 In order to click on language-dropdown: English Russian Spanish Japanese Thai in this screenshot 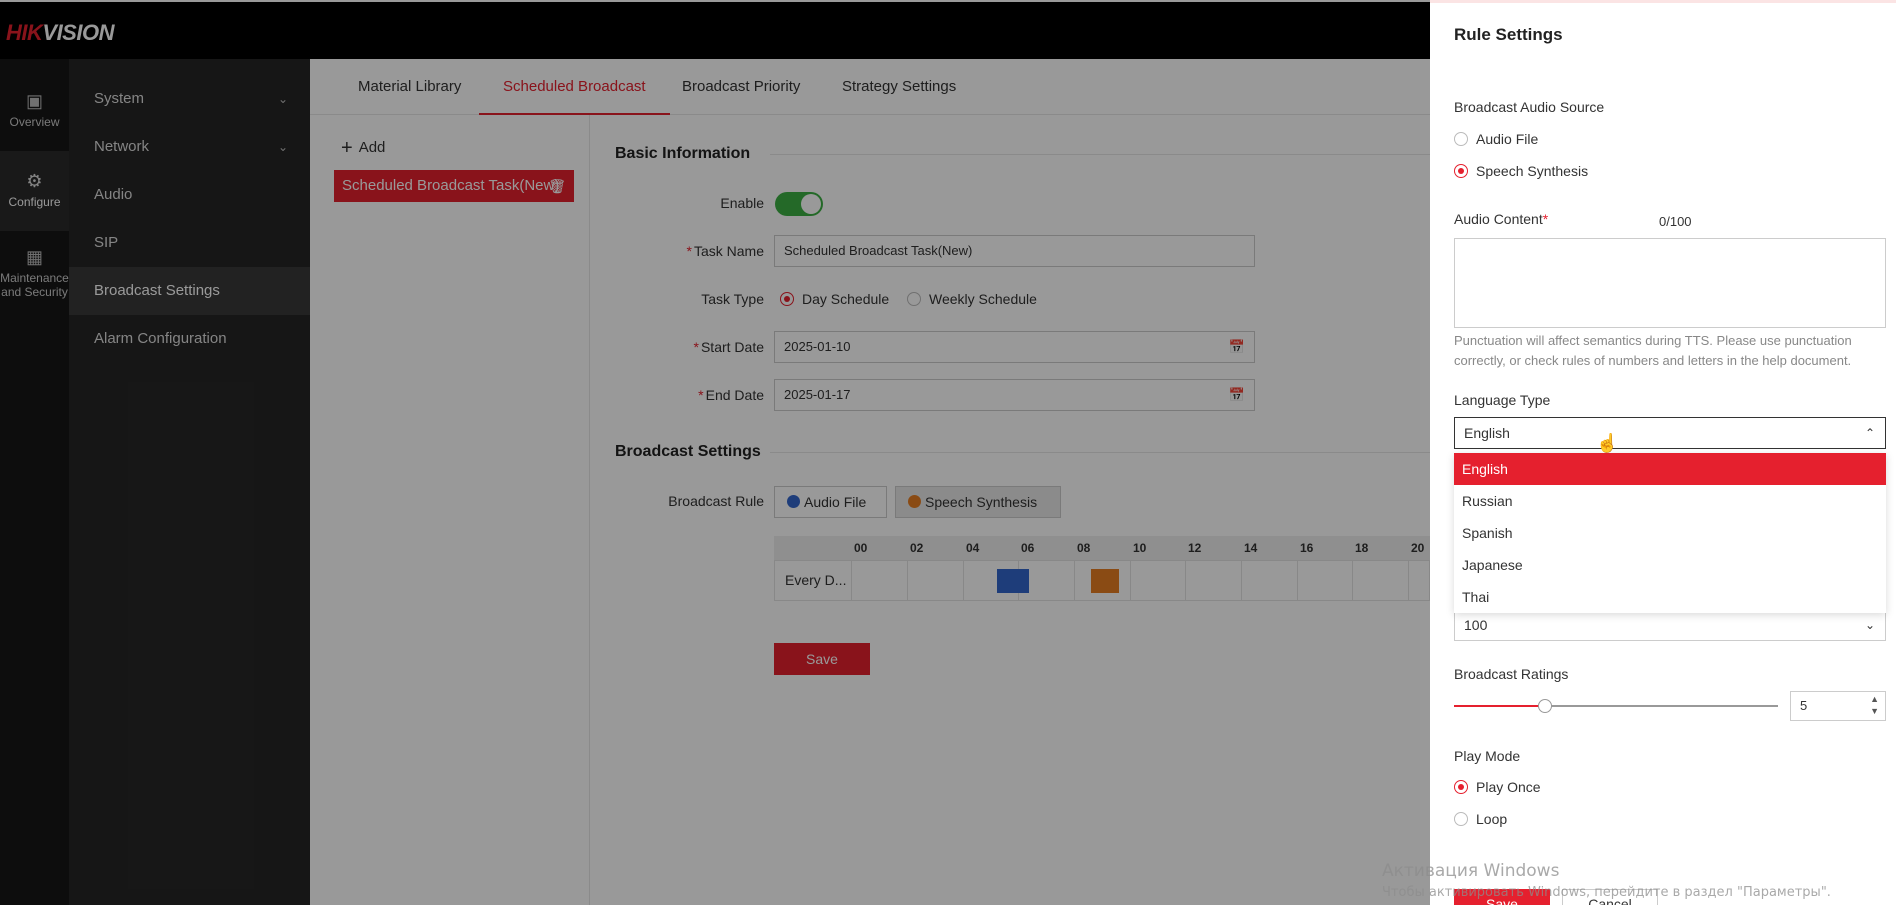, I will do `click(1670, 533)`.